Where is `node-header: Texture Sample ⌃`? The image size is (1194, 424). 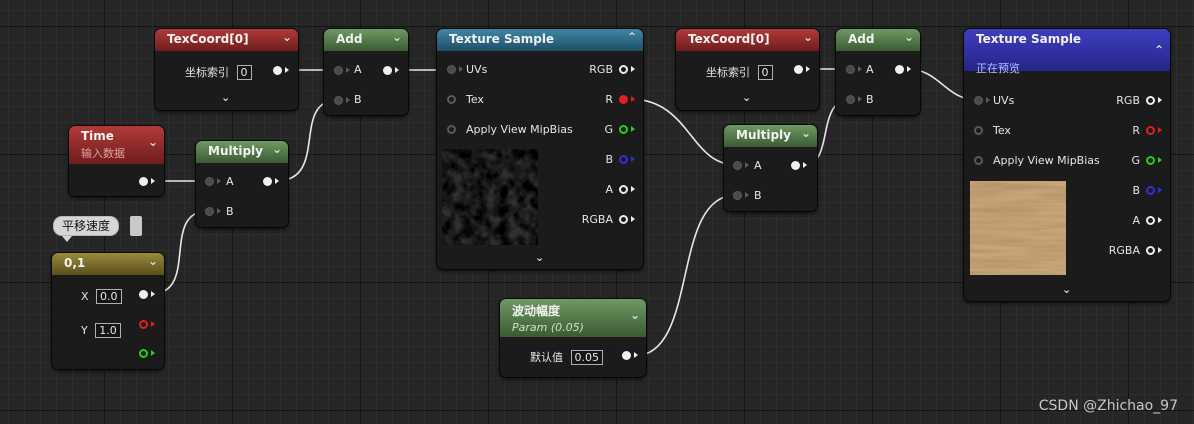 node-header: Texture Sample ⌃ is located at coordinates (540, 40).